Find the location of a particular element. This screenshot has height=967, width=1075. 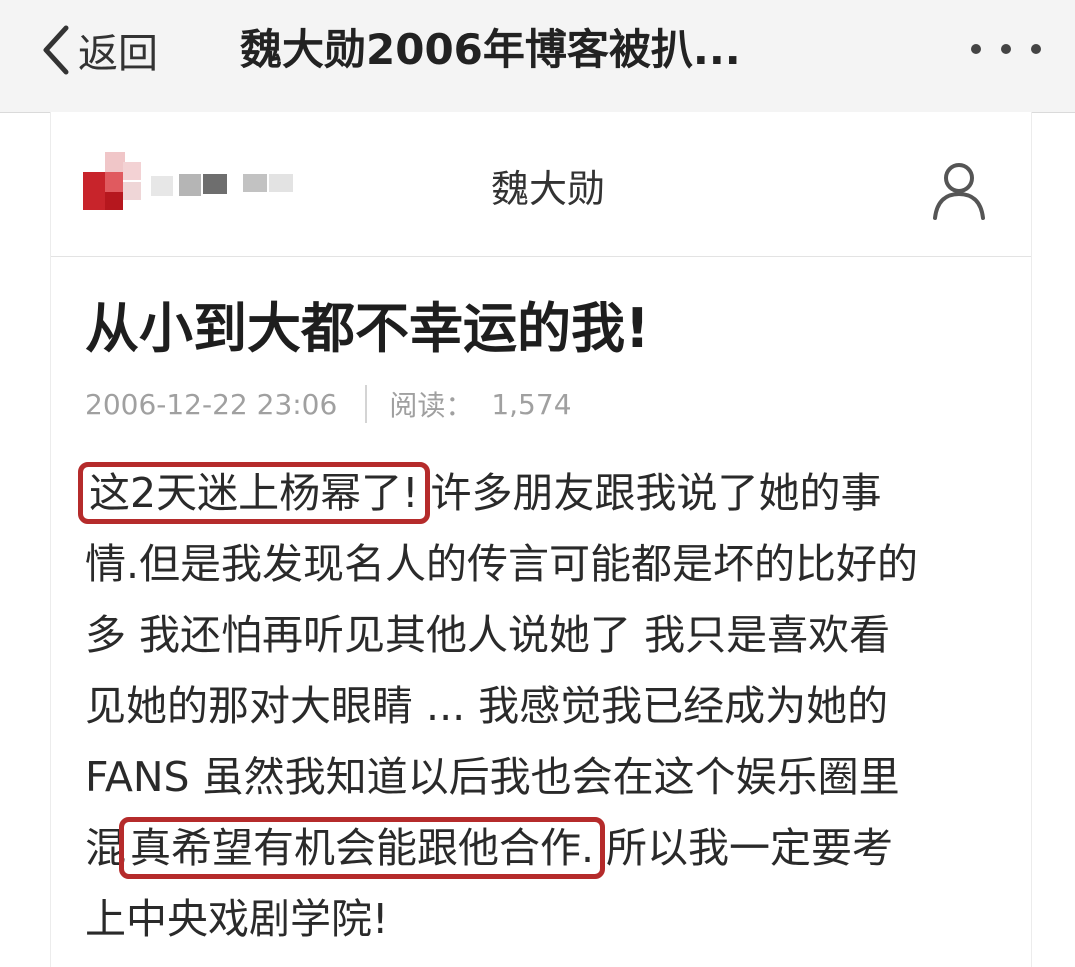

blog-header: 魏大勋 is located at coordinates (541, 182).